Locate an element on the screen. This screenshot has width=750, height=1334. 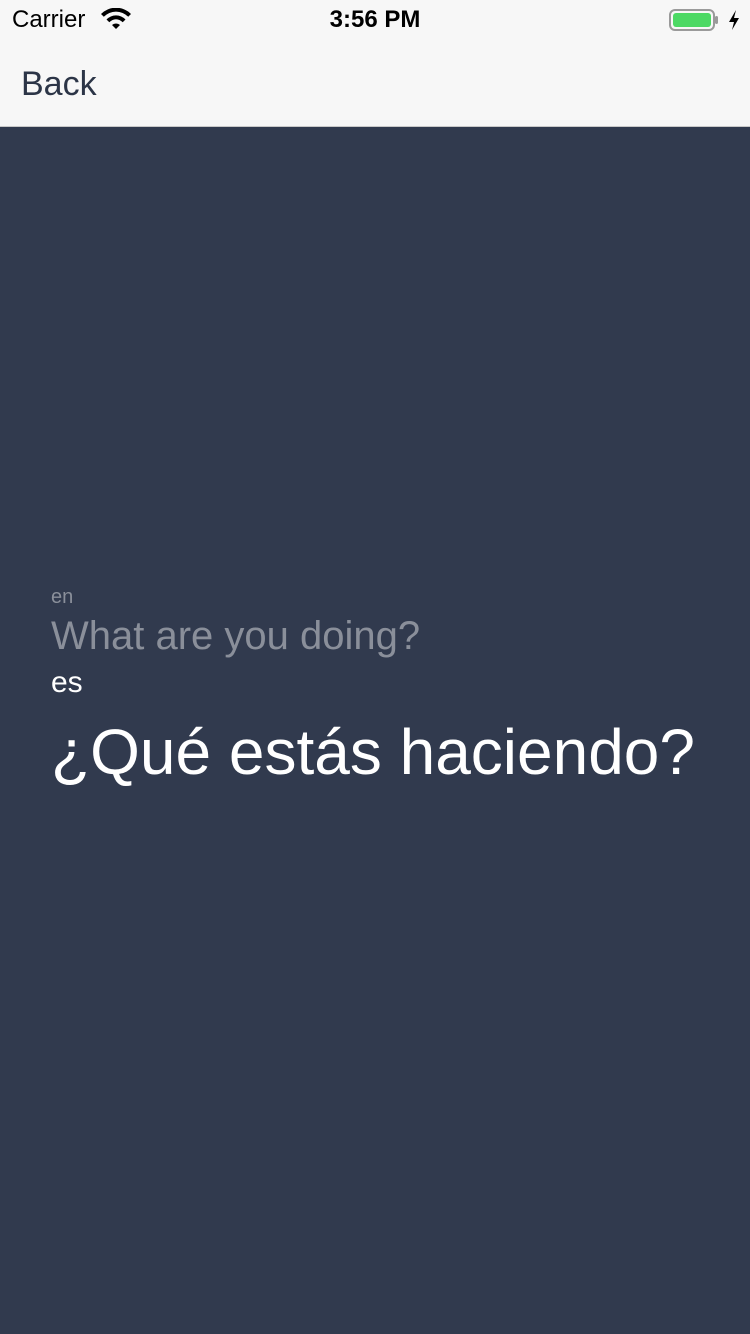
source-text: What are you doing? is located at coordinates (236, 636).